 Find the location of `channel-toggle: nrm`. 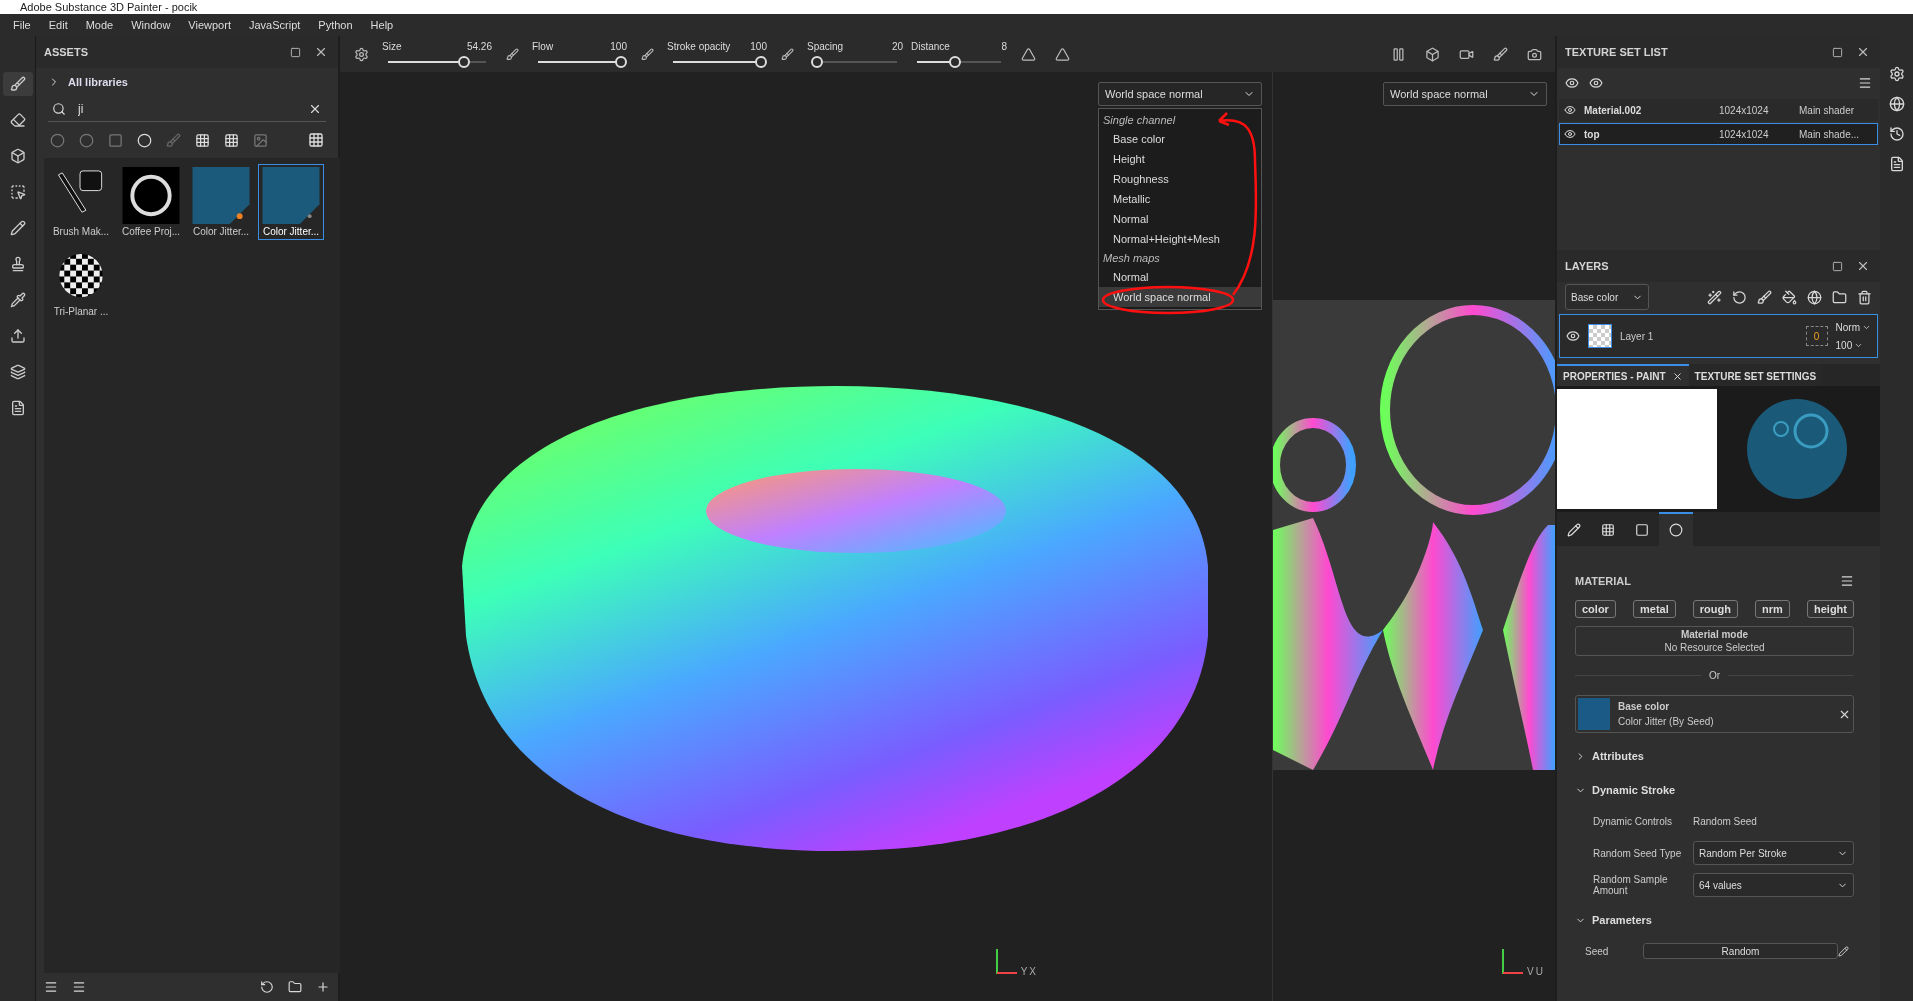

channel-toggle: nrm is located at coordinates (1772, 609).